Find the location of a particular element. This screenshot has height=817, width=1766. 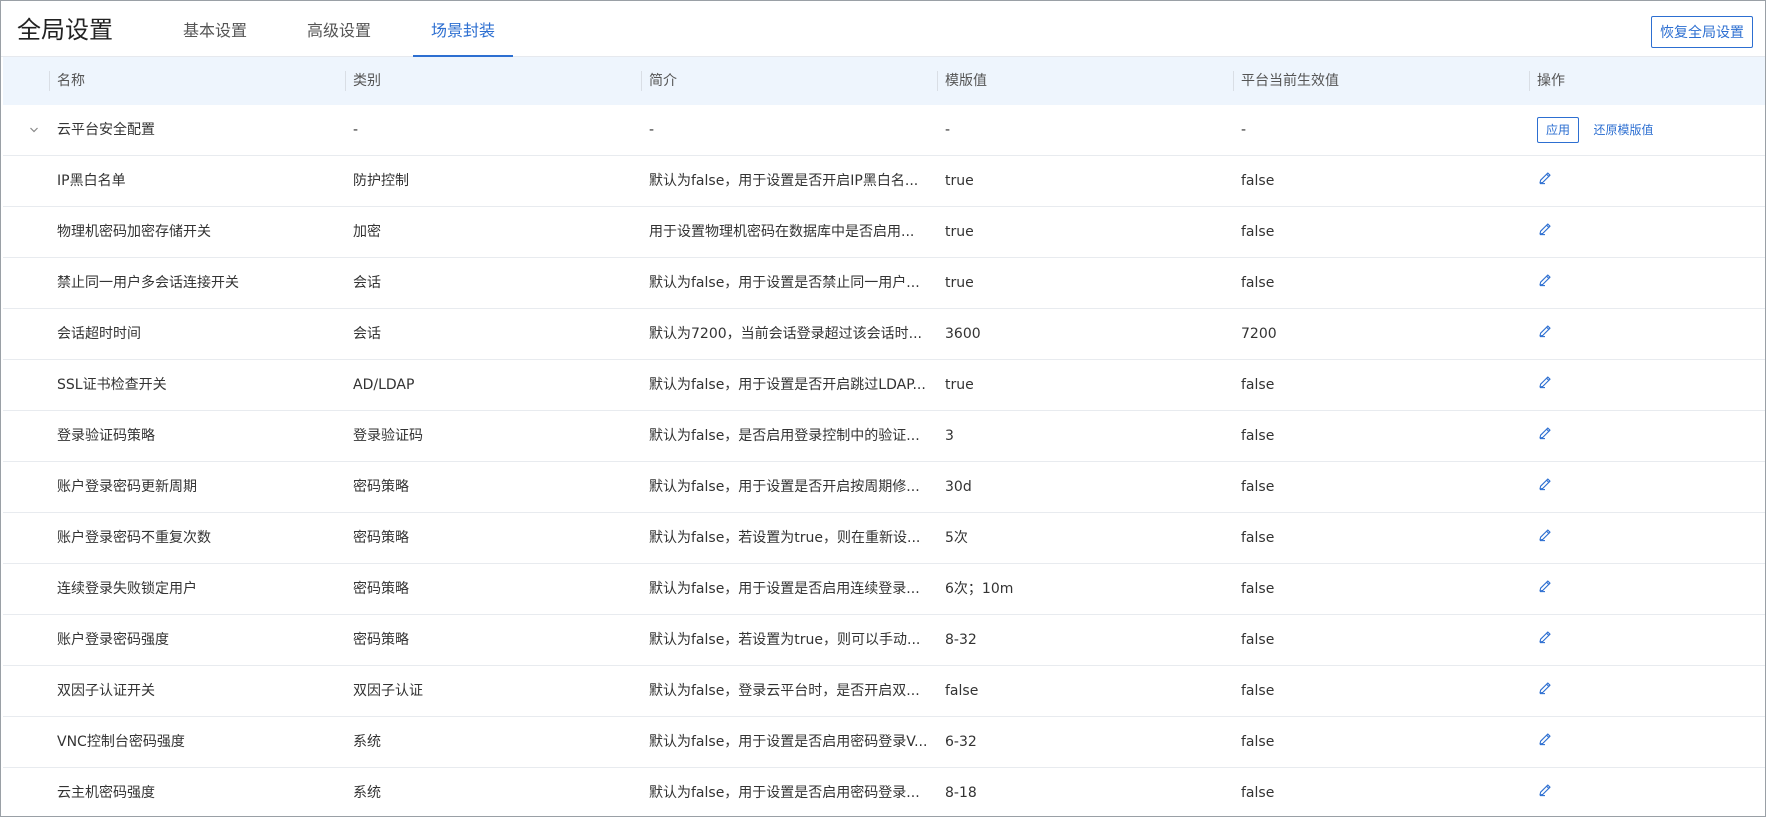

row-name: 双因子认证开关 is located at coordinates (106, 691).